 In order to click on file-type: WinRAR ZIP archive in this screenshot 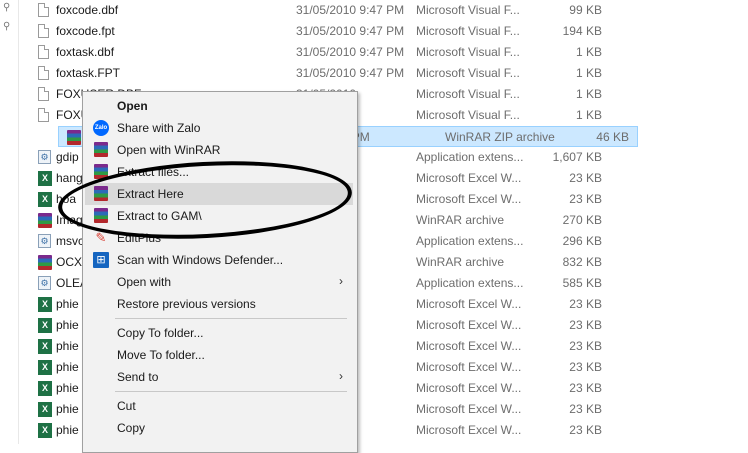, I will do `click(500, 137)`.